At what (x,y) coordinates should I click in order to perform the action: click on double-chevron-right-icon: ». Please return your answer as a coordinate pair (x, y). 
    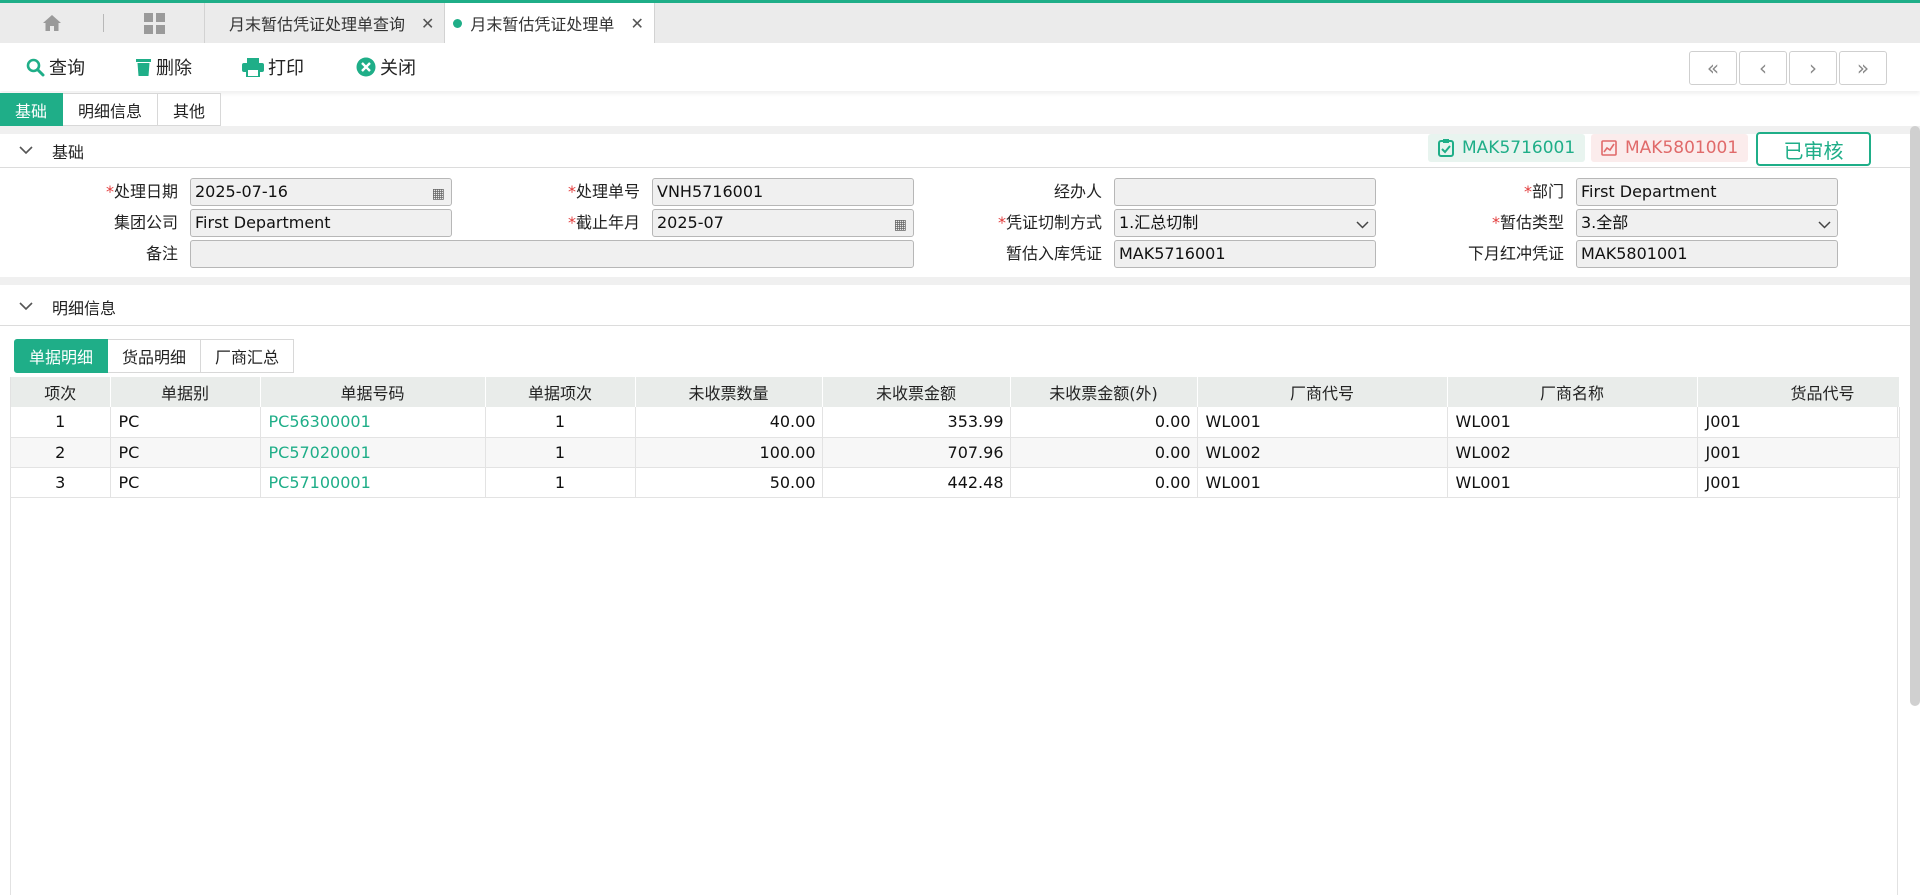
    Looking at the image, I should click on (1863, 68).